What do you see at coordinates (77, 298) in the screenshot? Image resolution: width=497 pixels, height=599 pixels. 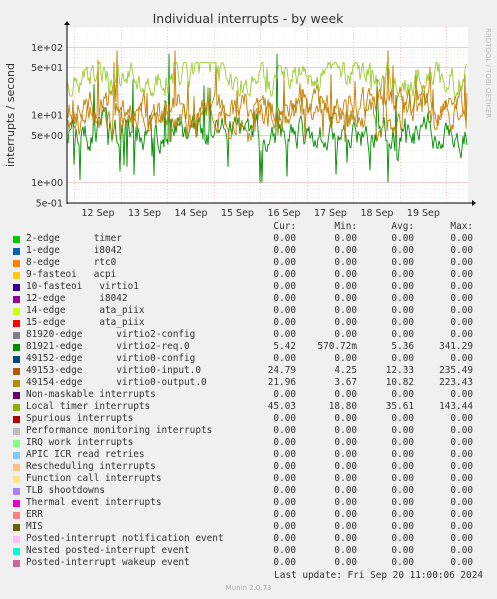 I see `legend-series-name: 12-edge i8042` at bounding box center [77, 298].